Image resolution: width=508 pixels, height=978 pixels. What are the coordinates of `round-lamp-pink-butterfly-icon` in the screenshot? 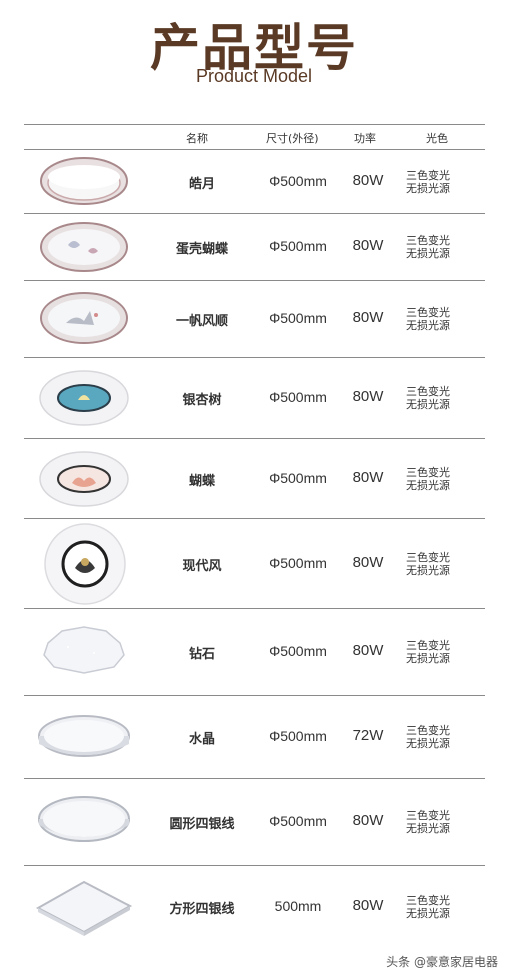 It's located at (84, 479).